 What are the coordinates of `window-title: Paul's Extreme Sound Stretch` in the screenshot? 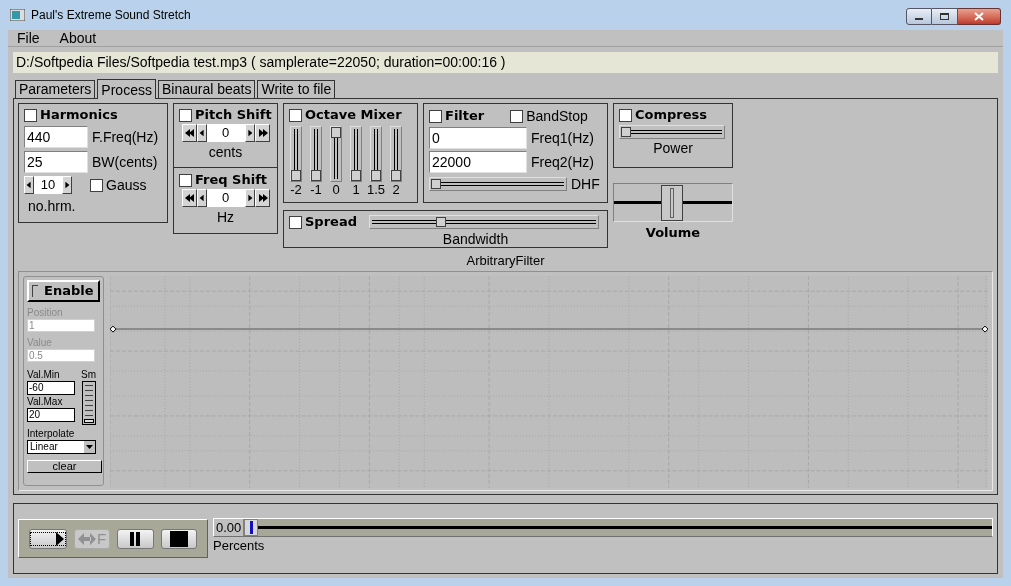 It's located at (111, 15).